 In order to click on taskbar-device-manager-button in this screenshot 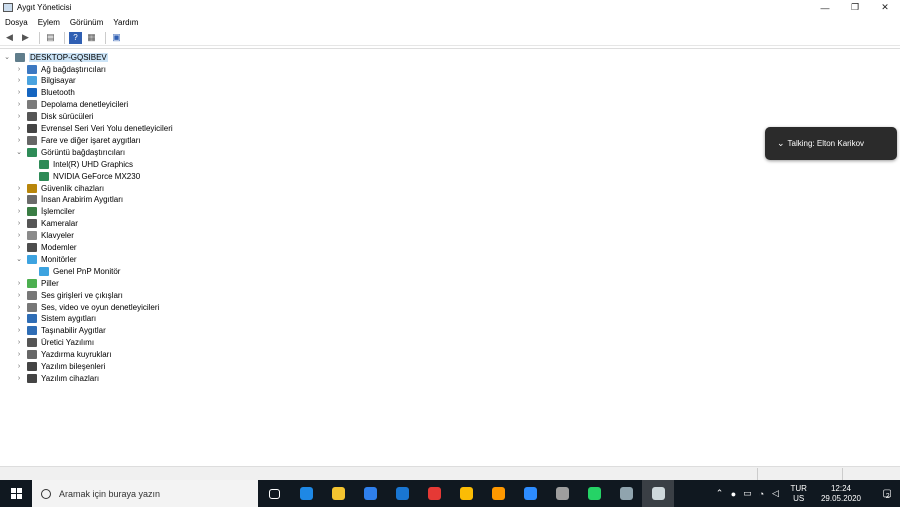, I will do `click(562, 493)`.